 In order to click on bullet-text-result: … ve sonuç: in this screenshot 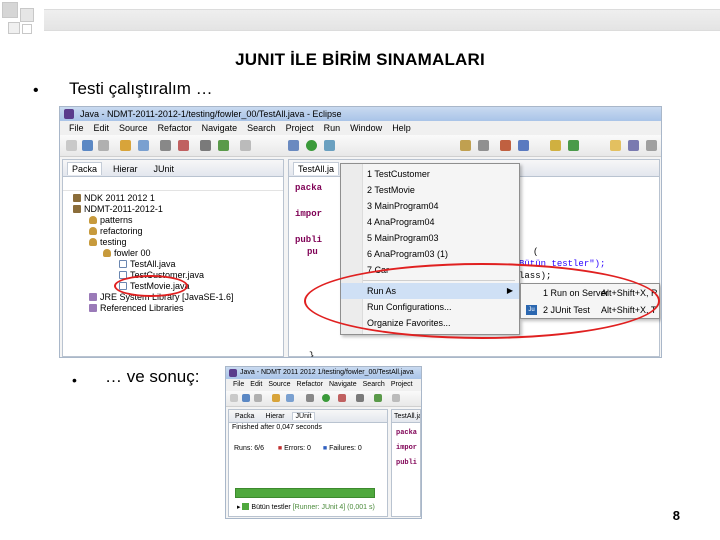, I will do `click(152, 376)`.